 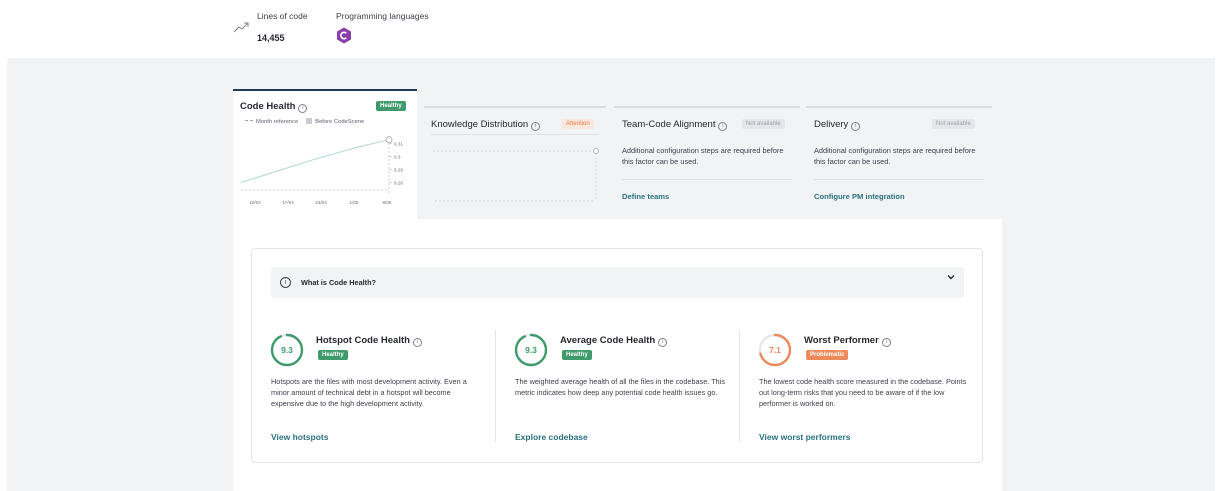 I want to click on y-tick-label: 9.3, so click(x=397, y=156).